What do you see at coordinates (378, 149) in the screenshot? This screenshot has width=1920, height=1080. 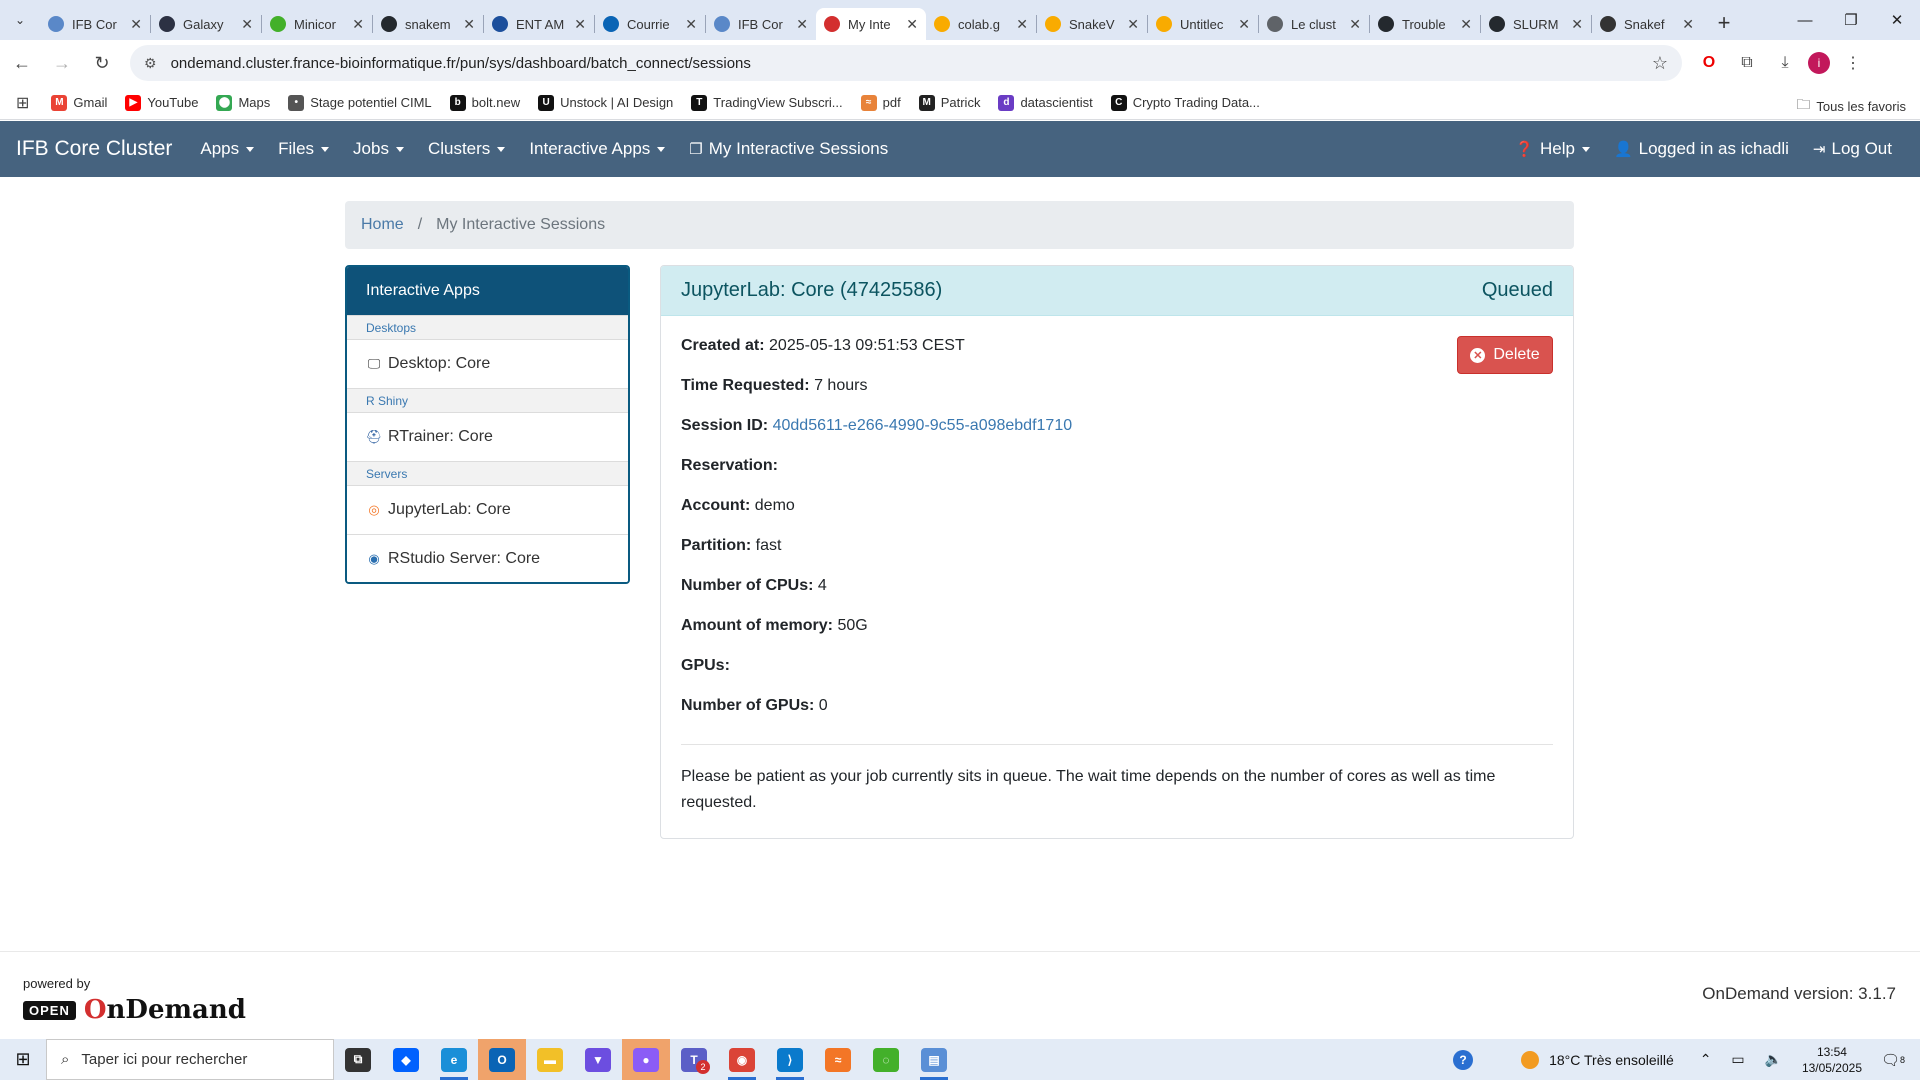 I see `nav-jobs-menu: Jobs` at bounding box center [378, 149].